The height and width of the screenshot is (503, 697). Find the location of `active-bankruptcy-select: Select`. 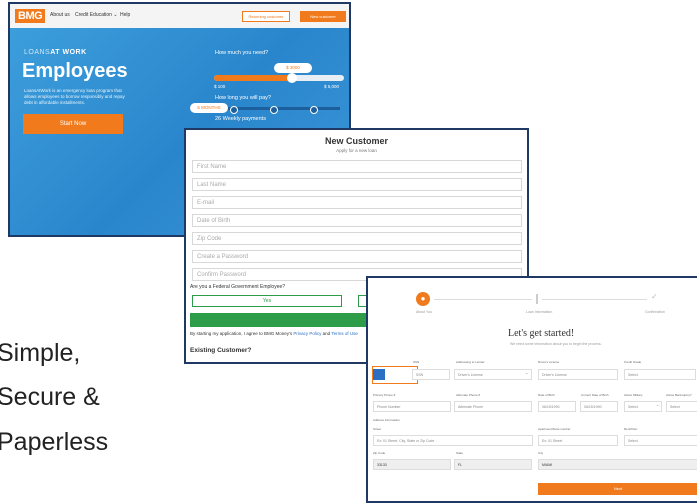

active-bankruptcy-select: Select is located at coordinates (681, 406).